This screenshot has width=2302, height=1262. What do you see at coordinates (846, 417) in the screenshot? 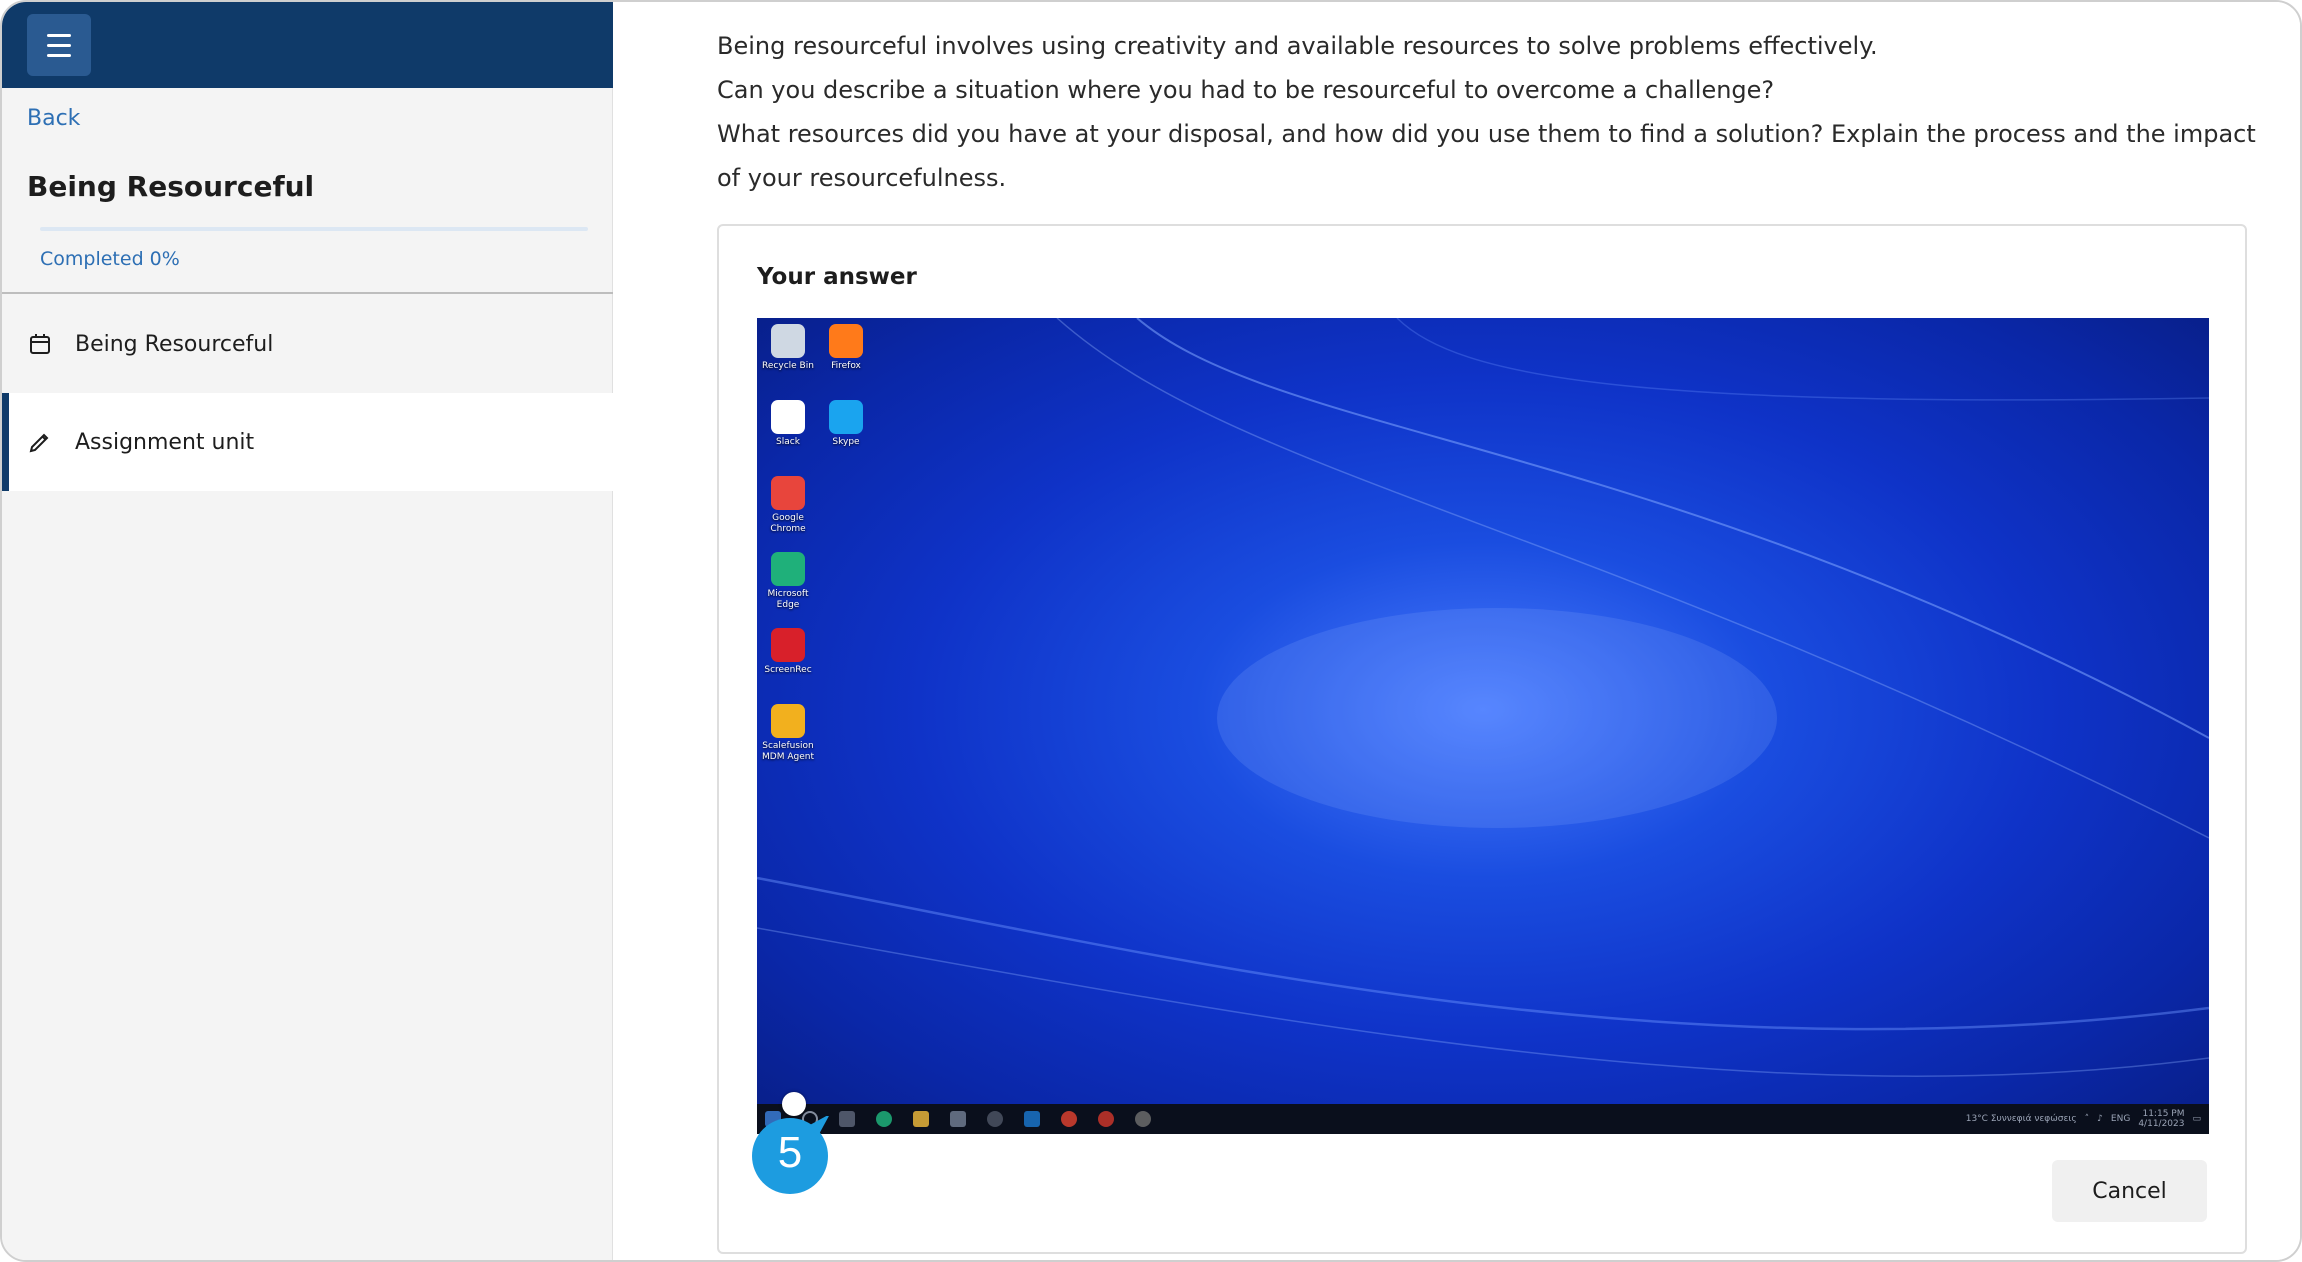
I see `skype-icon` at bounding box center [846, 417].